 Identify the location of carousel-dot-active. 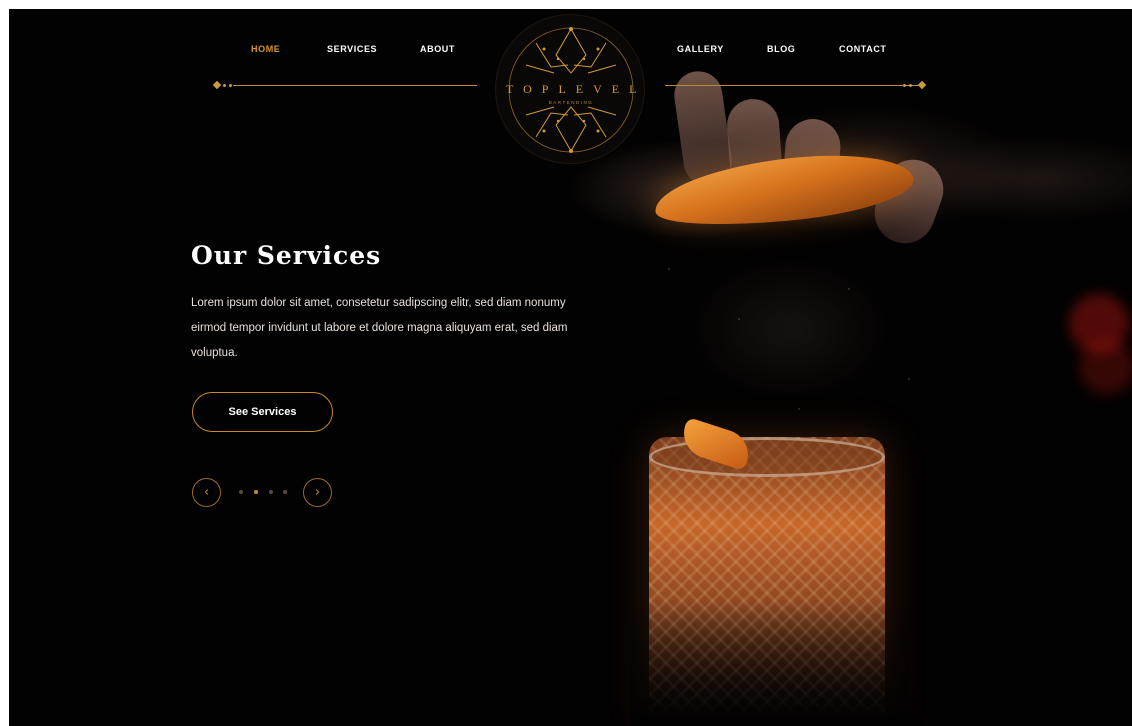
(256, 492).